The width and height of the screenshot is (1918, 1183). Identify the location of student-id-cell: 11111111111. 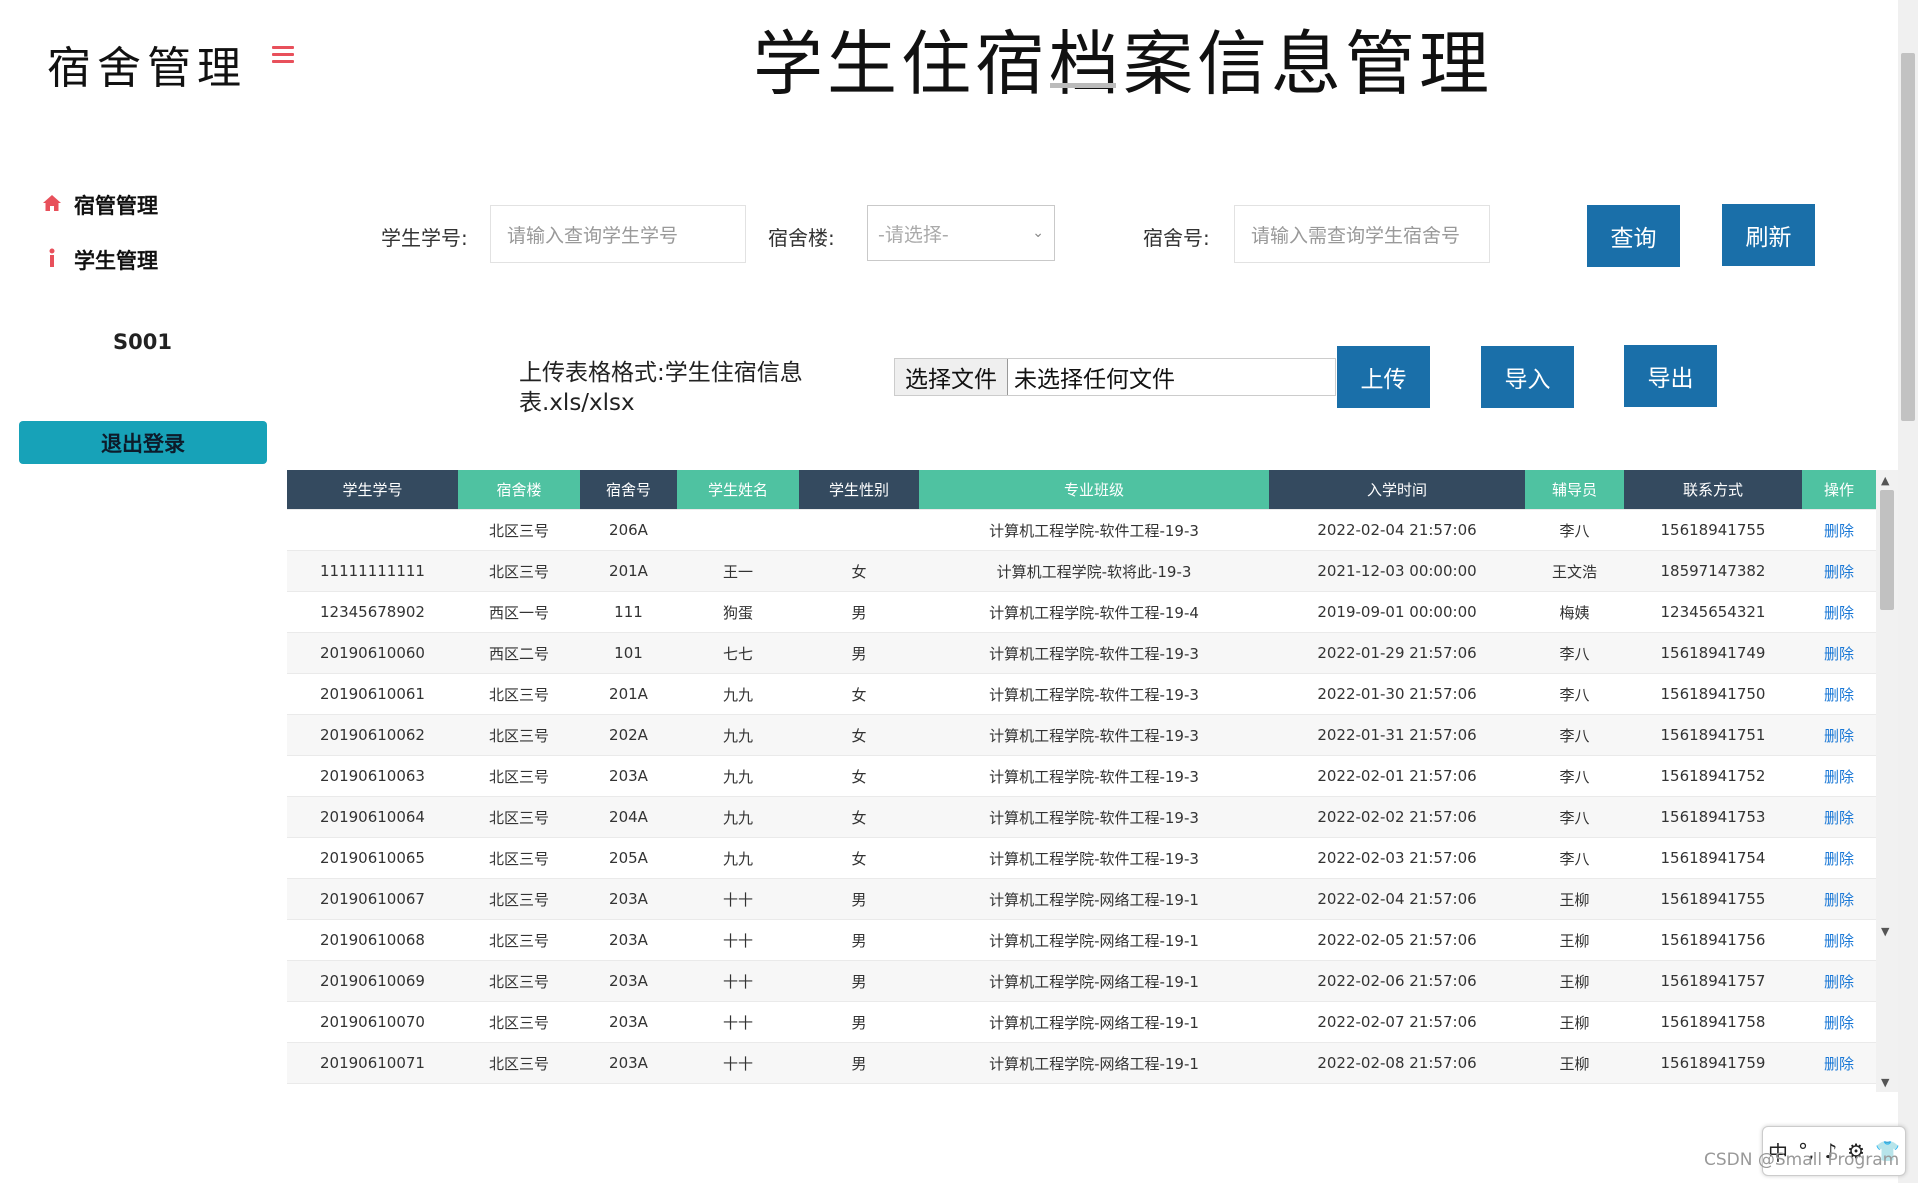
(372, 571).